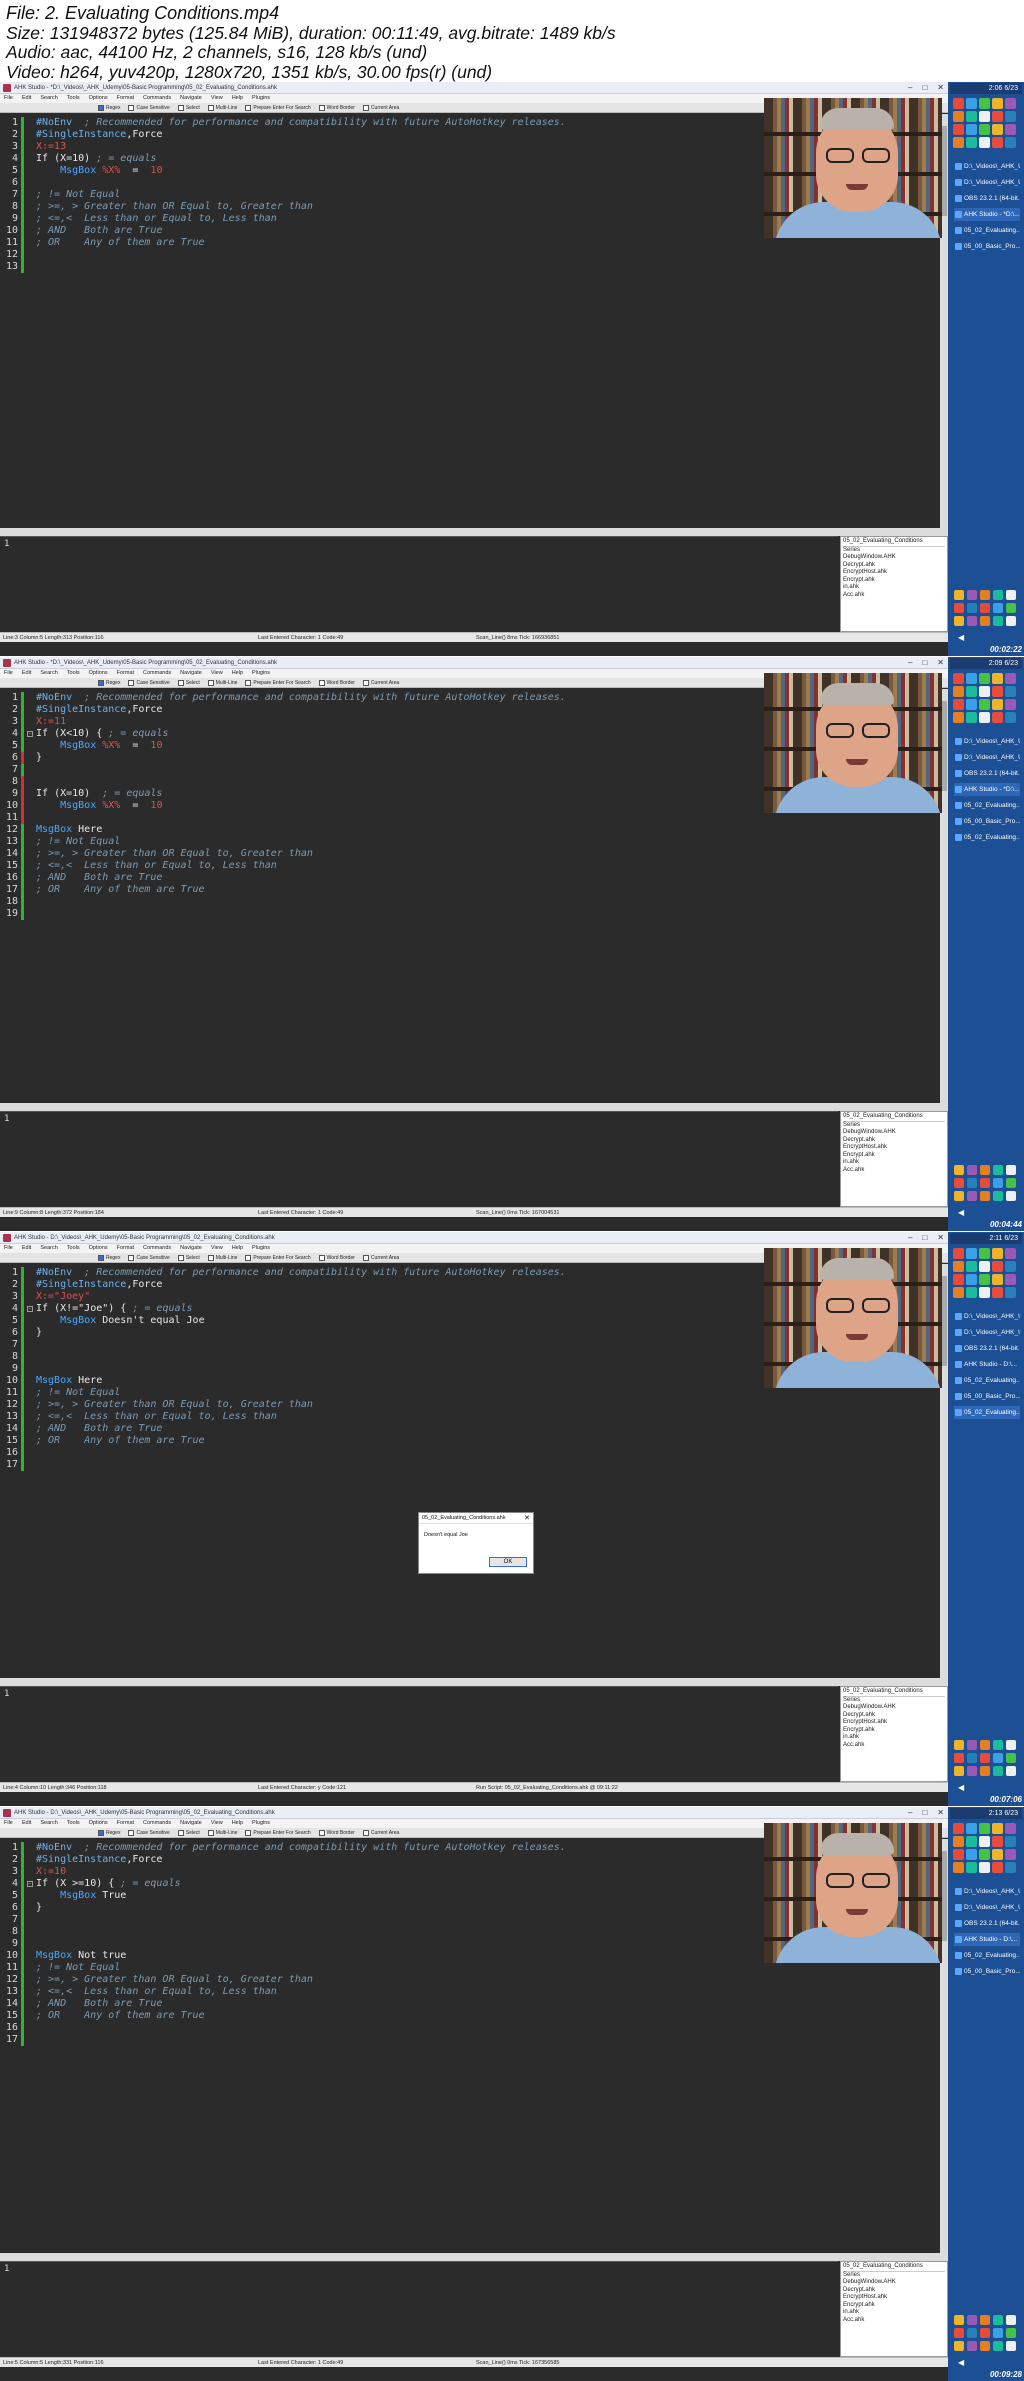 This screenshot has width=1024, height=2381. Describe the element at coordinates (26, 1248) in the screenshot. I see `menu-item-edit: Edit` at that location.